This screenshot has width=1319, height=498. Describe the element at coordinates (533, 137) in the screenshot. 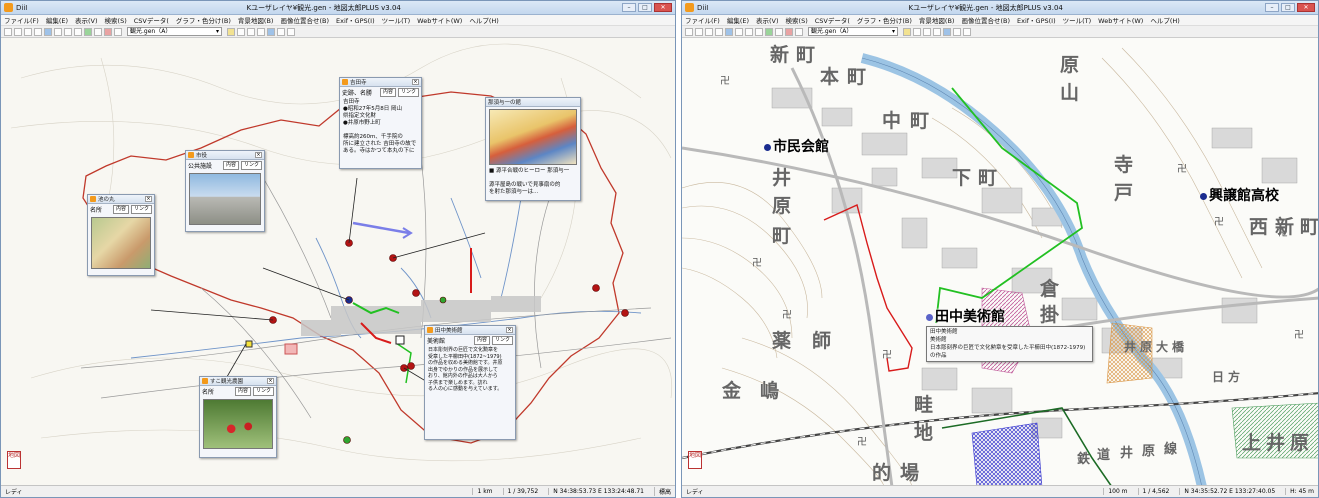

I see `nasu-yoichi-illustration` at that location.